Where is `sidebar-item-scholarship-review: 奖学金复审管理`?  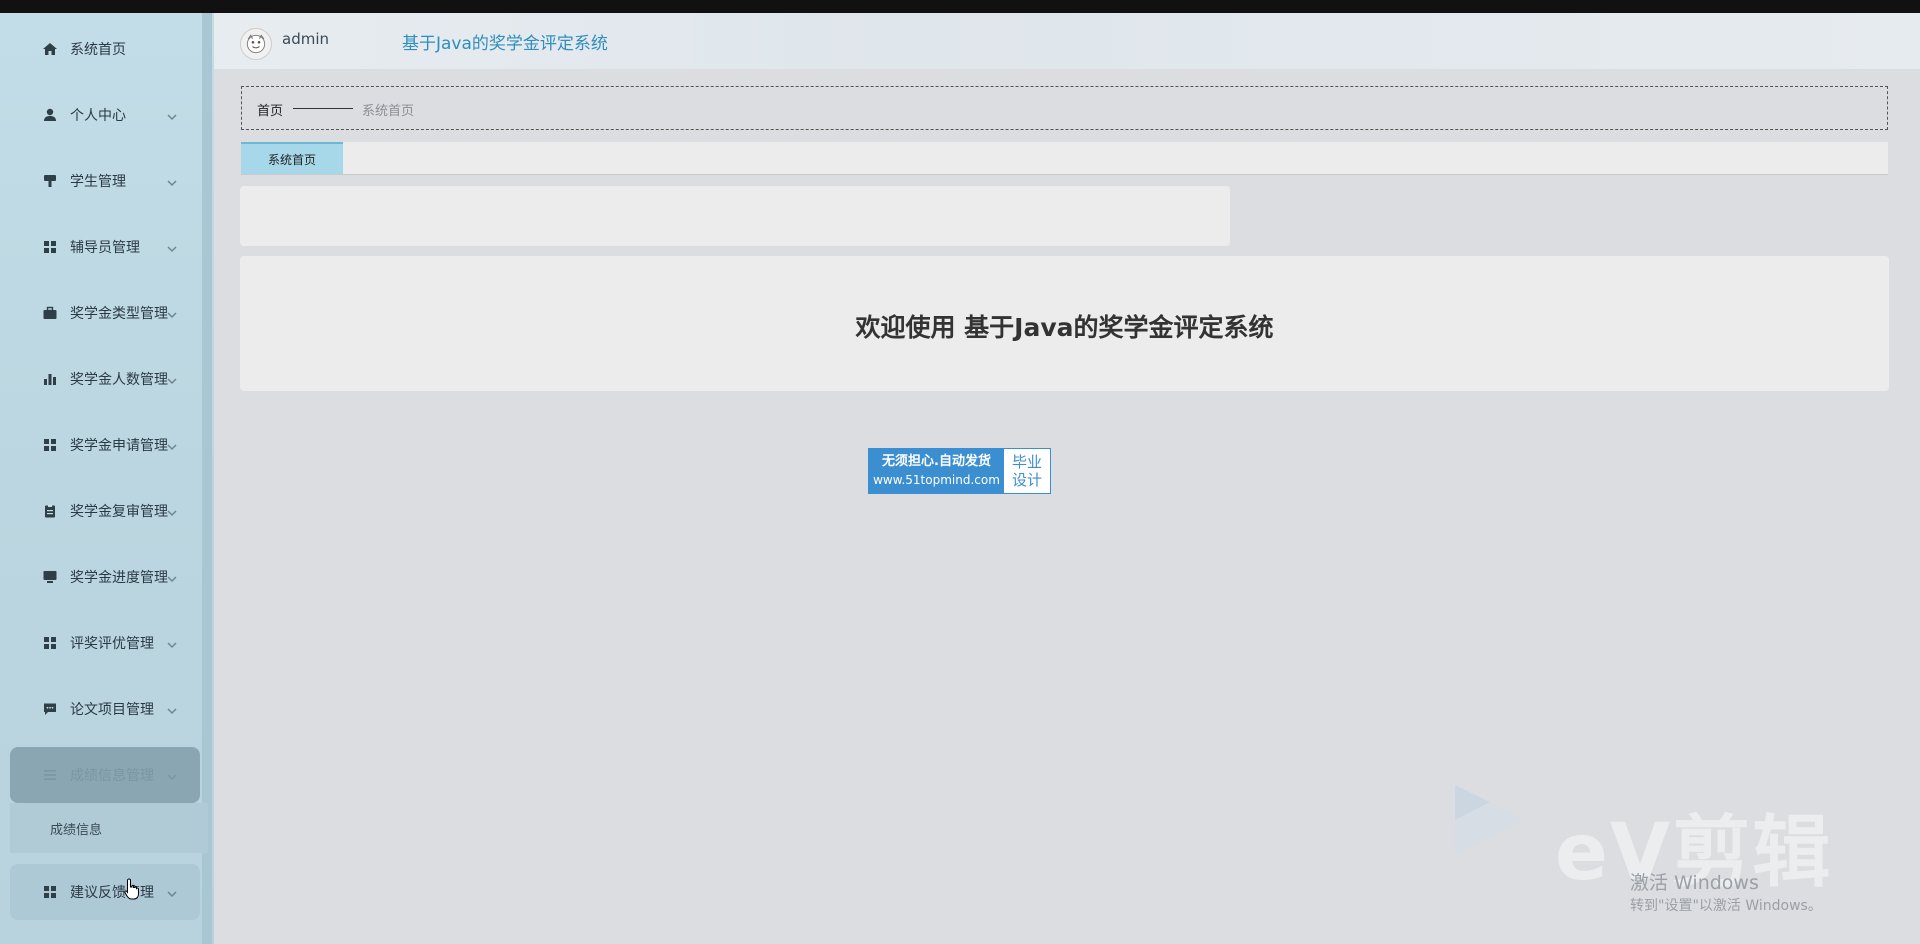
sidebar-item-scholarship-review: 奖学金复审管理 is located at coordinates (100, 511).